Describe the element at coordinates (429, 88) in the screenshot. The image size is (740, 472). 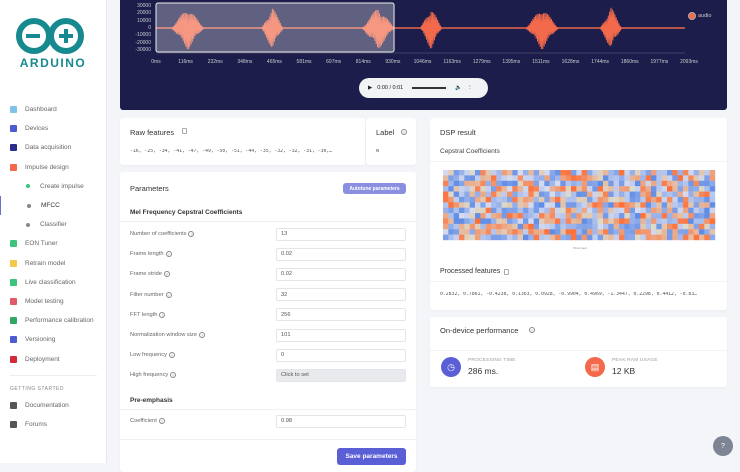
I see `seek-bar` at that location.